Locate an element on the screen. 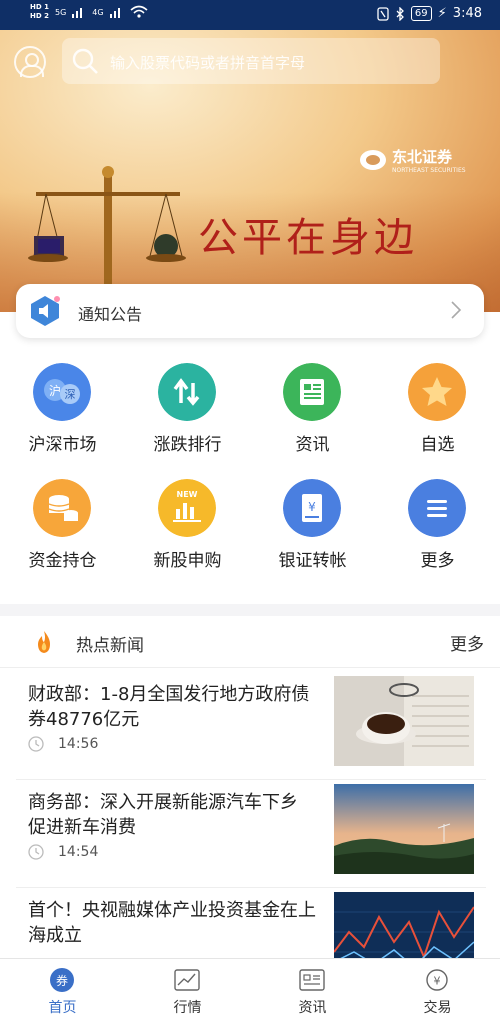  nav-market: 行情 is located at coordinates (187, 989).